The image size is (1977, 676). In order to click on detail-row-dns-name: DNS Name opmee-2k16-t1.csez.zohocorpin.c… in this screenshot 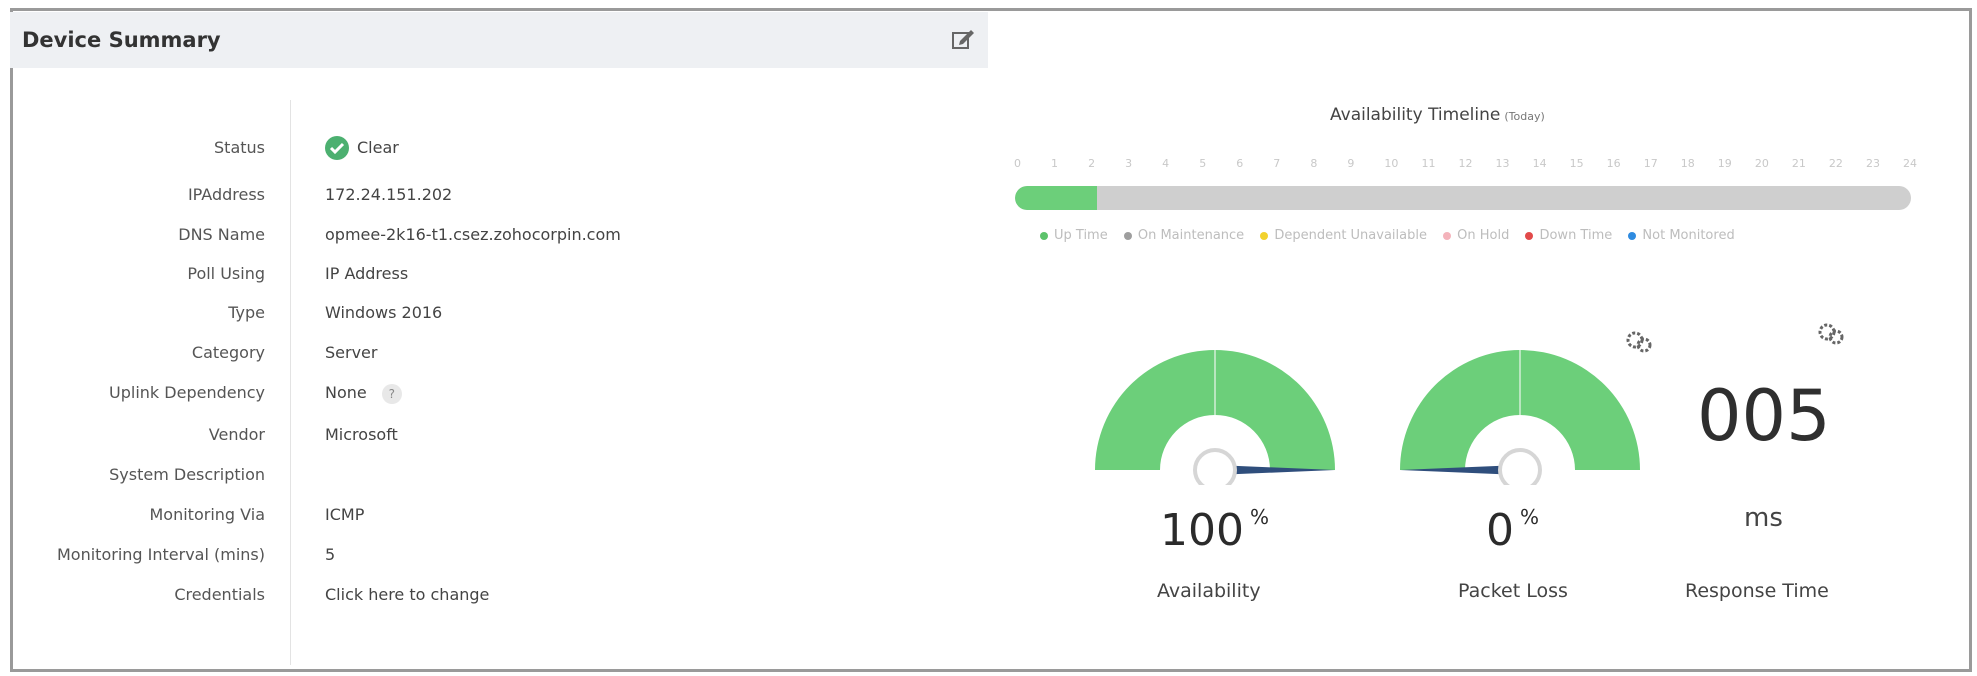, I will do `click(450, 240)`.